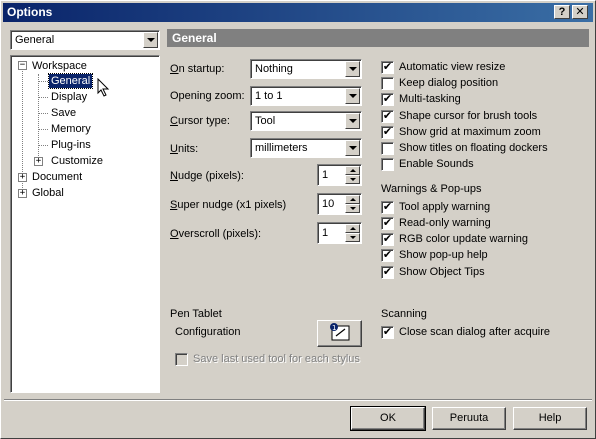 This screenshot has height=439, width=596. What do you see at coordinates (339, 204) in the screenshot?
I see `super-nudge-spinner: 10` at bounding box center [339, 204].